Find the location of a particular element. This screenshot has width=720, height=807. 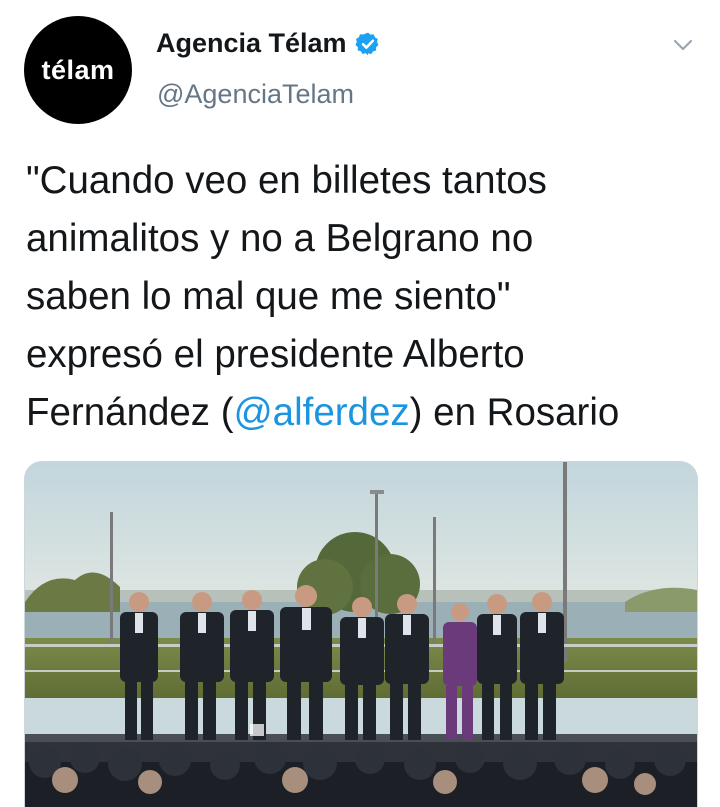

author-handle: @AgenciaTelam is located at coordinates (255, 94).